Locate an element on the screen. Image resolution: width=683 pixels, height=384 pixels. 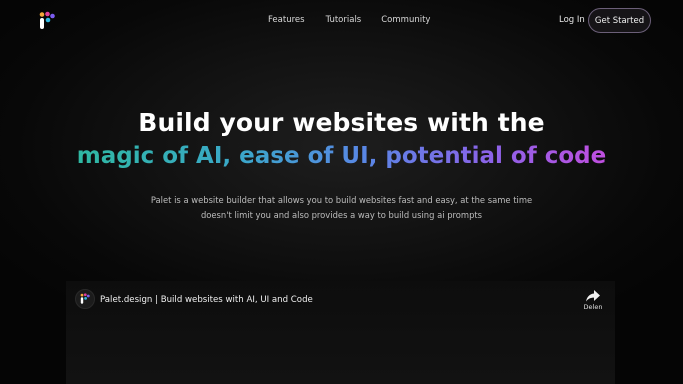
nav-link-features: Features is located at coordinates (286, 20).